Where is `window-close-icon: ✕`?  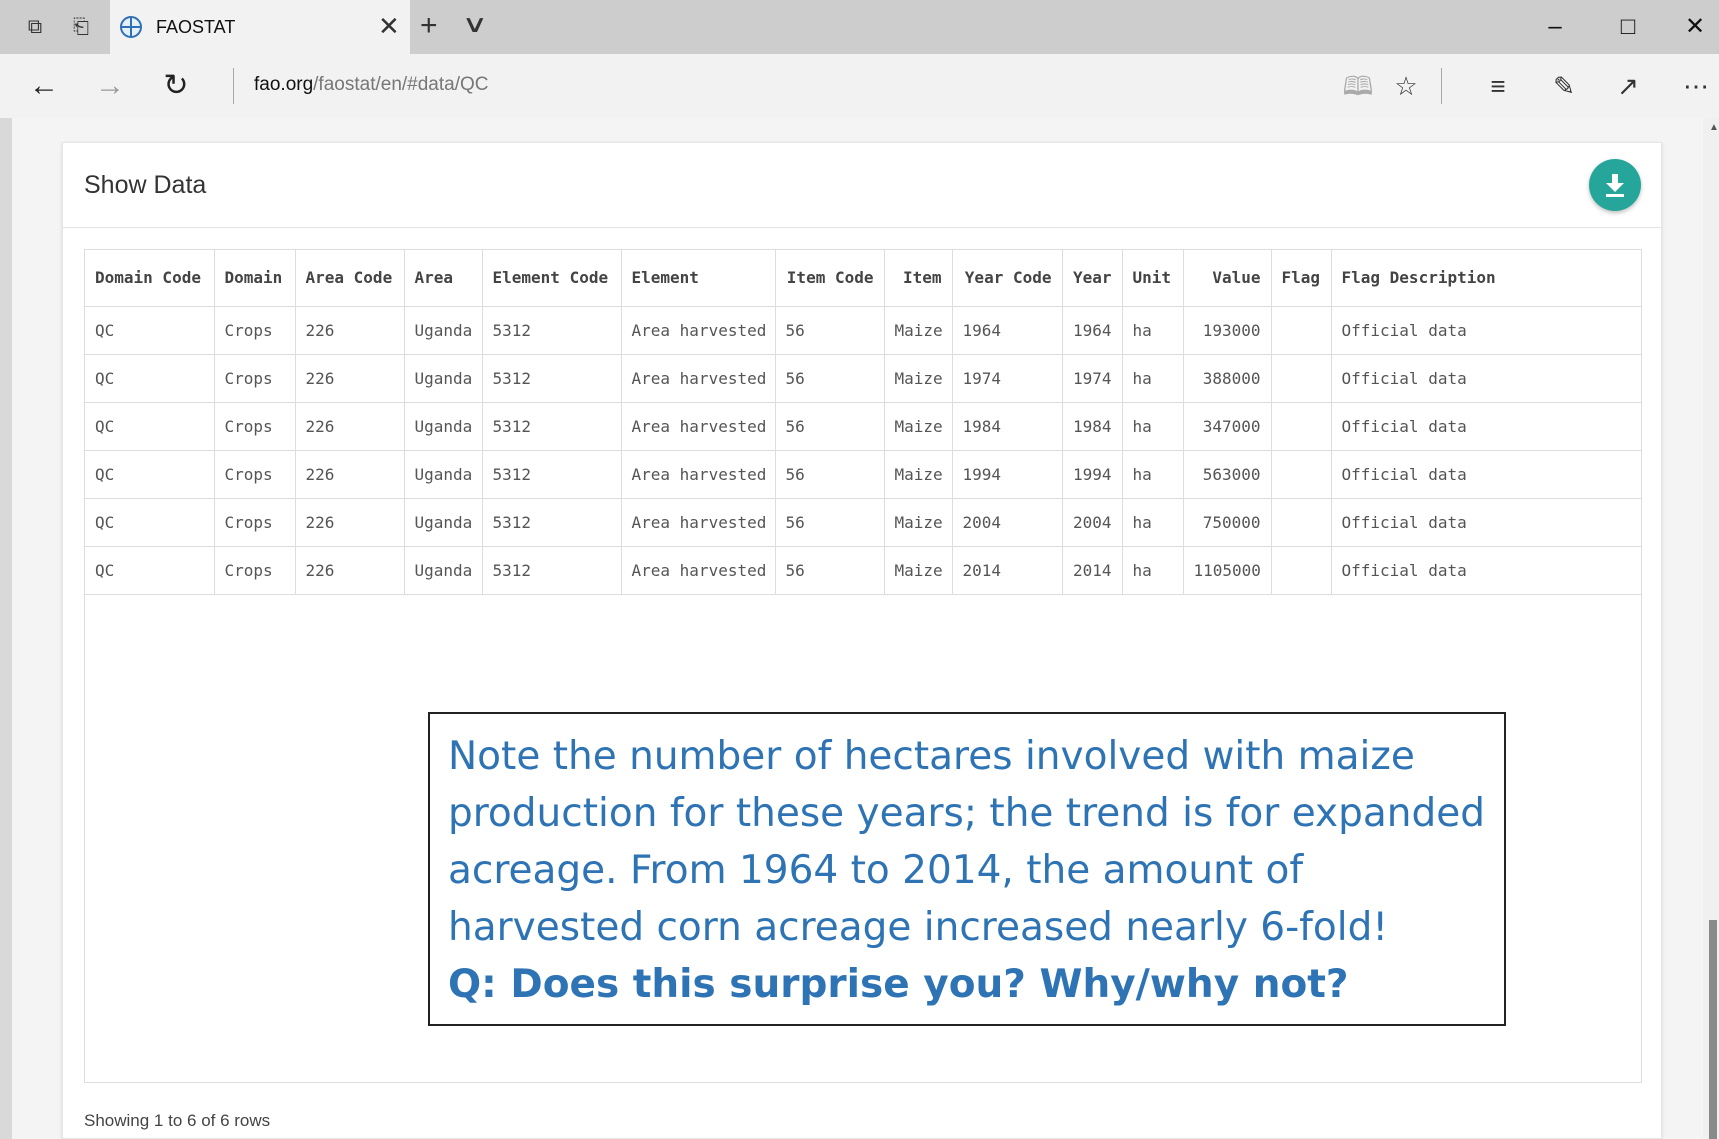
window-close-icon: ✕ is located at coordinates (1695, 27).